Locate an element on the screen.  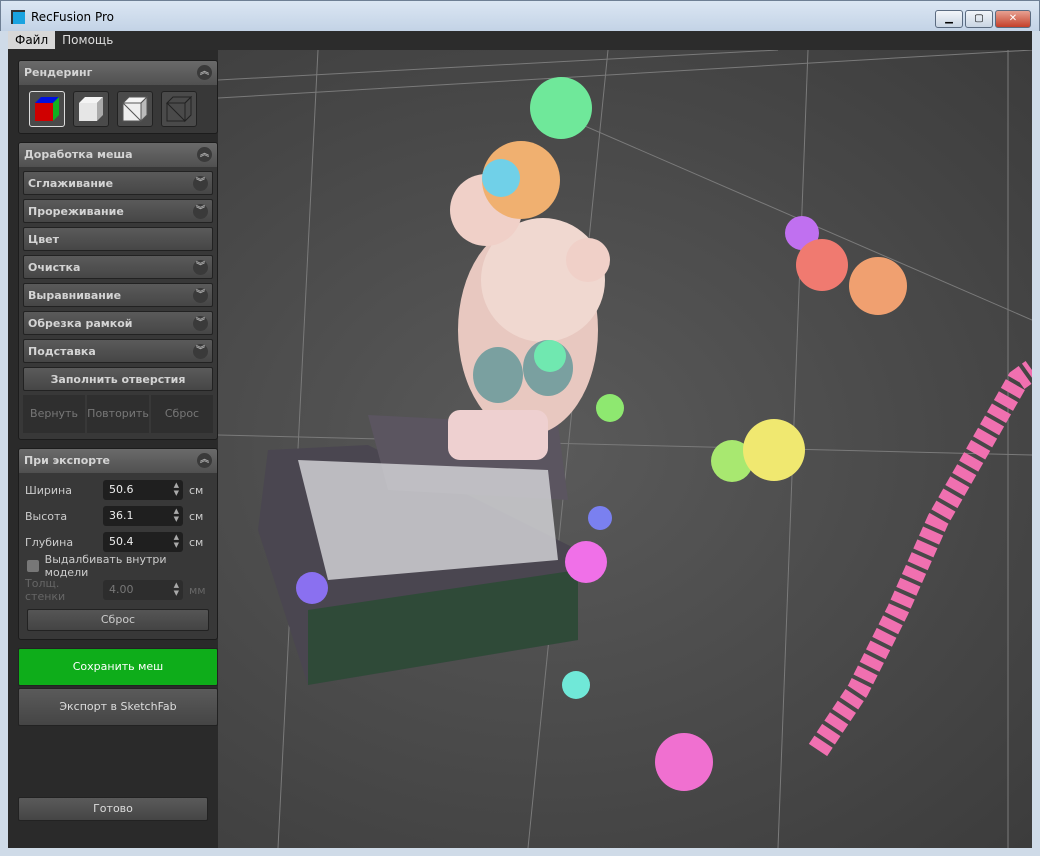
wire-solid-cube-icon is located at coordinates (135, 109).